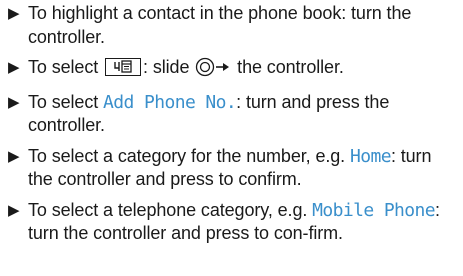 Image resolution: width=463 pixels, height=276 pixels. What do you see at coordinates (169, 67) in the screenshot?
I see `step-2-text-b: : slide` at bounding box center [169, 67].